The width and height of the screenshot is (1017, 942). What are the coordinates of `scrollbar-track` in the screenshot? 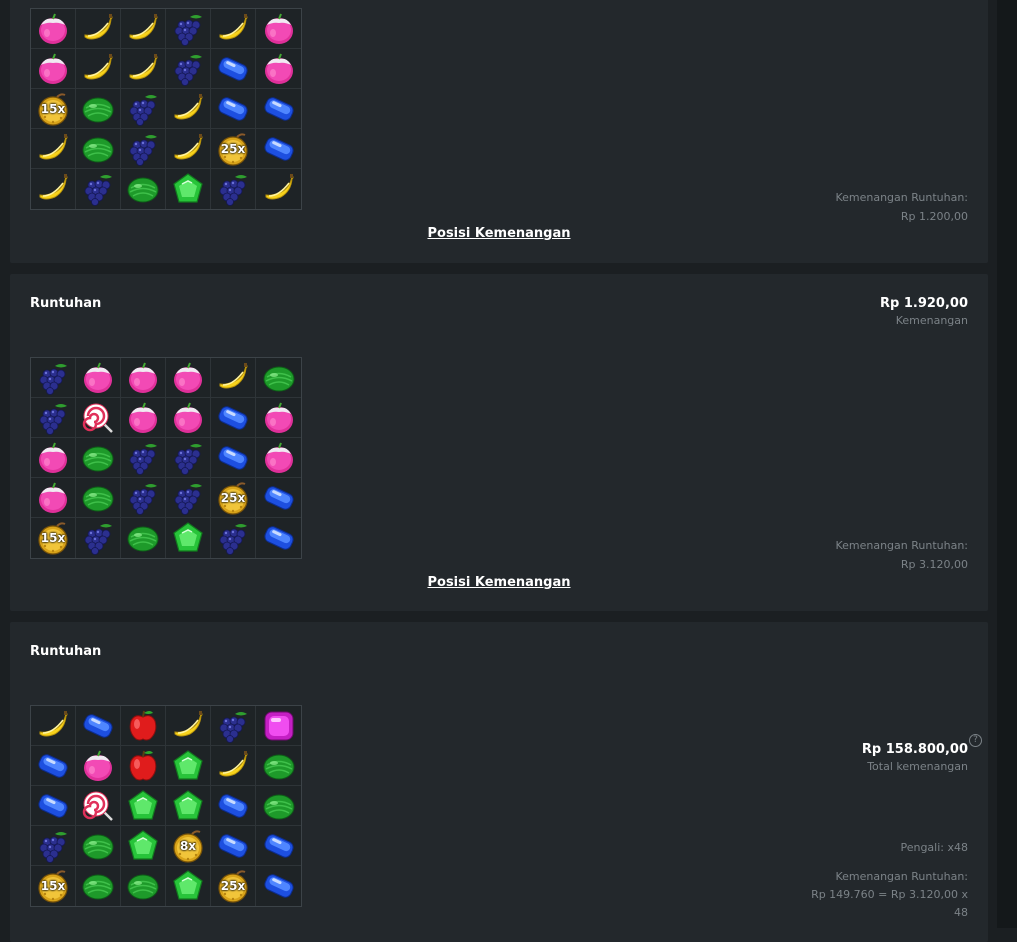 It's located at (1007, 464).